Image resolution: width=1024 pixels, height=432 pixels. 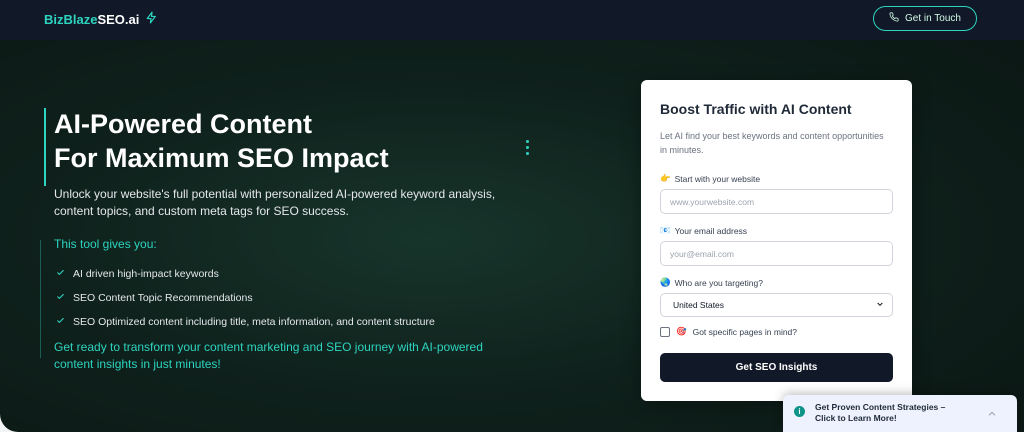 What do you see at coordinates (992, 411) in the screenshot?
I see `chevron-up-icon` at bounding box center [992, 411].